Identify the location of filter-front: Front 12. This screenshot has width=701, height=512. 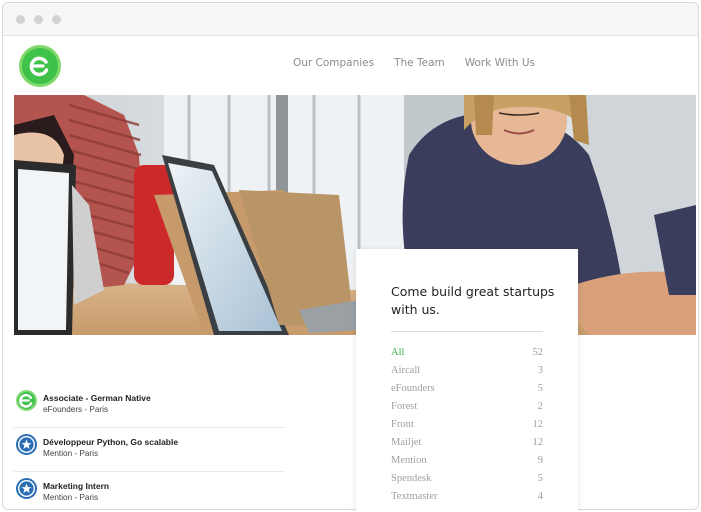
(467, 428).